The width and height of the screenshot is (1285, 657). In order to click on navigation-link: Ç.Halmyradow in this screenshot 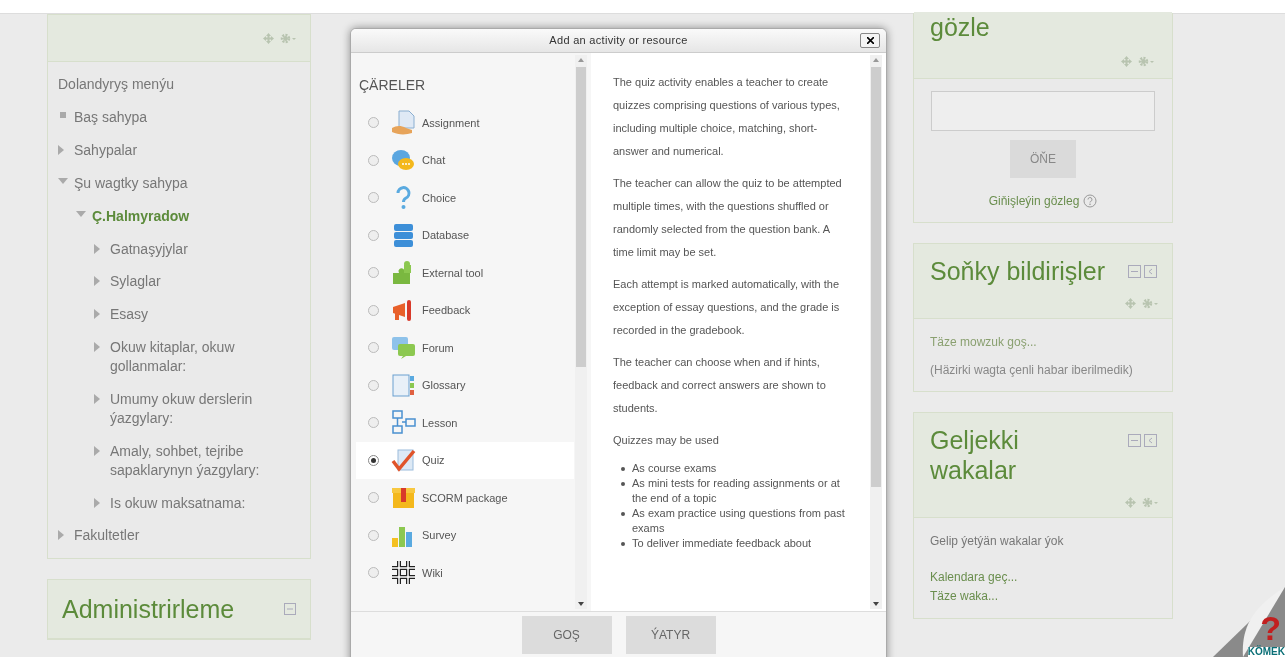, I will do `click(141, 216)`.